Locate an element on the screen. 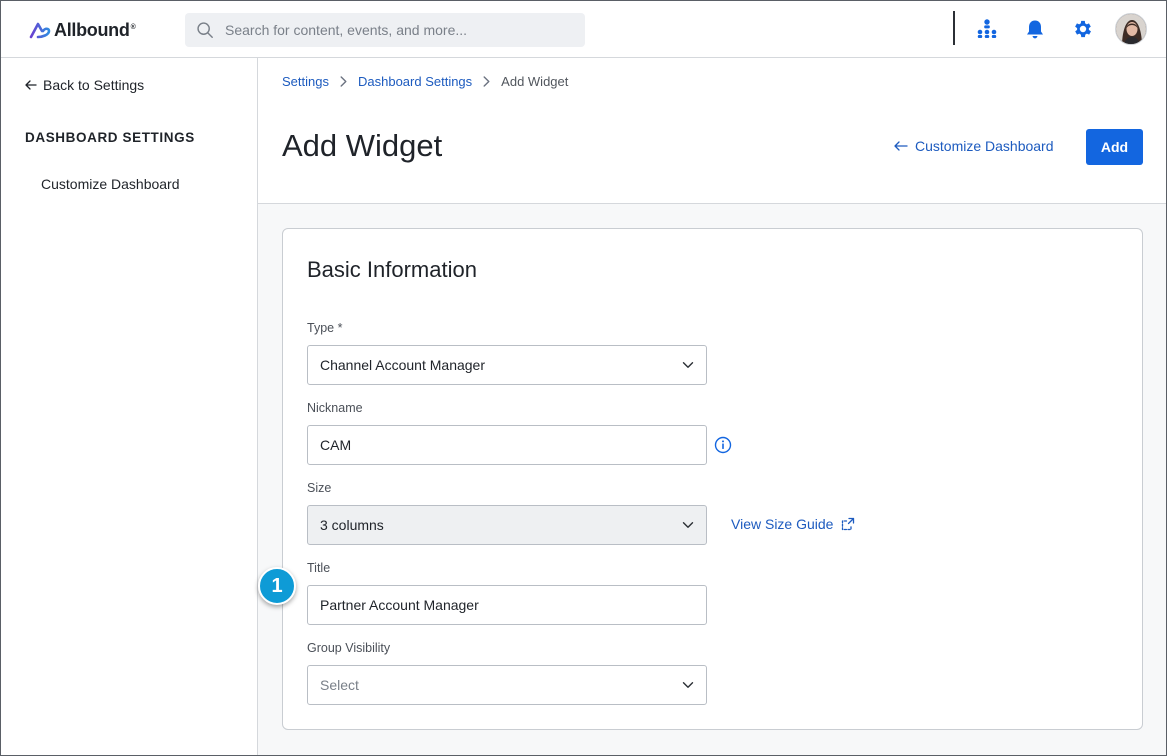 This screenshot has width=1167, height=756. gear-icon is located at coordinates (1083, 29).